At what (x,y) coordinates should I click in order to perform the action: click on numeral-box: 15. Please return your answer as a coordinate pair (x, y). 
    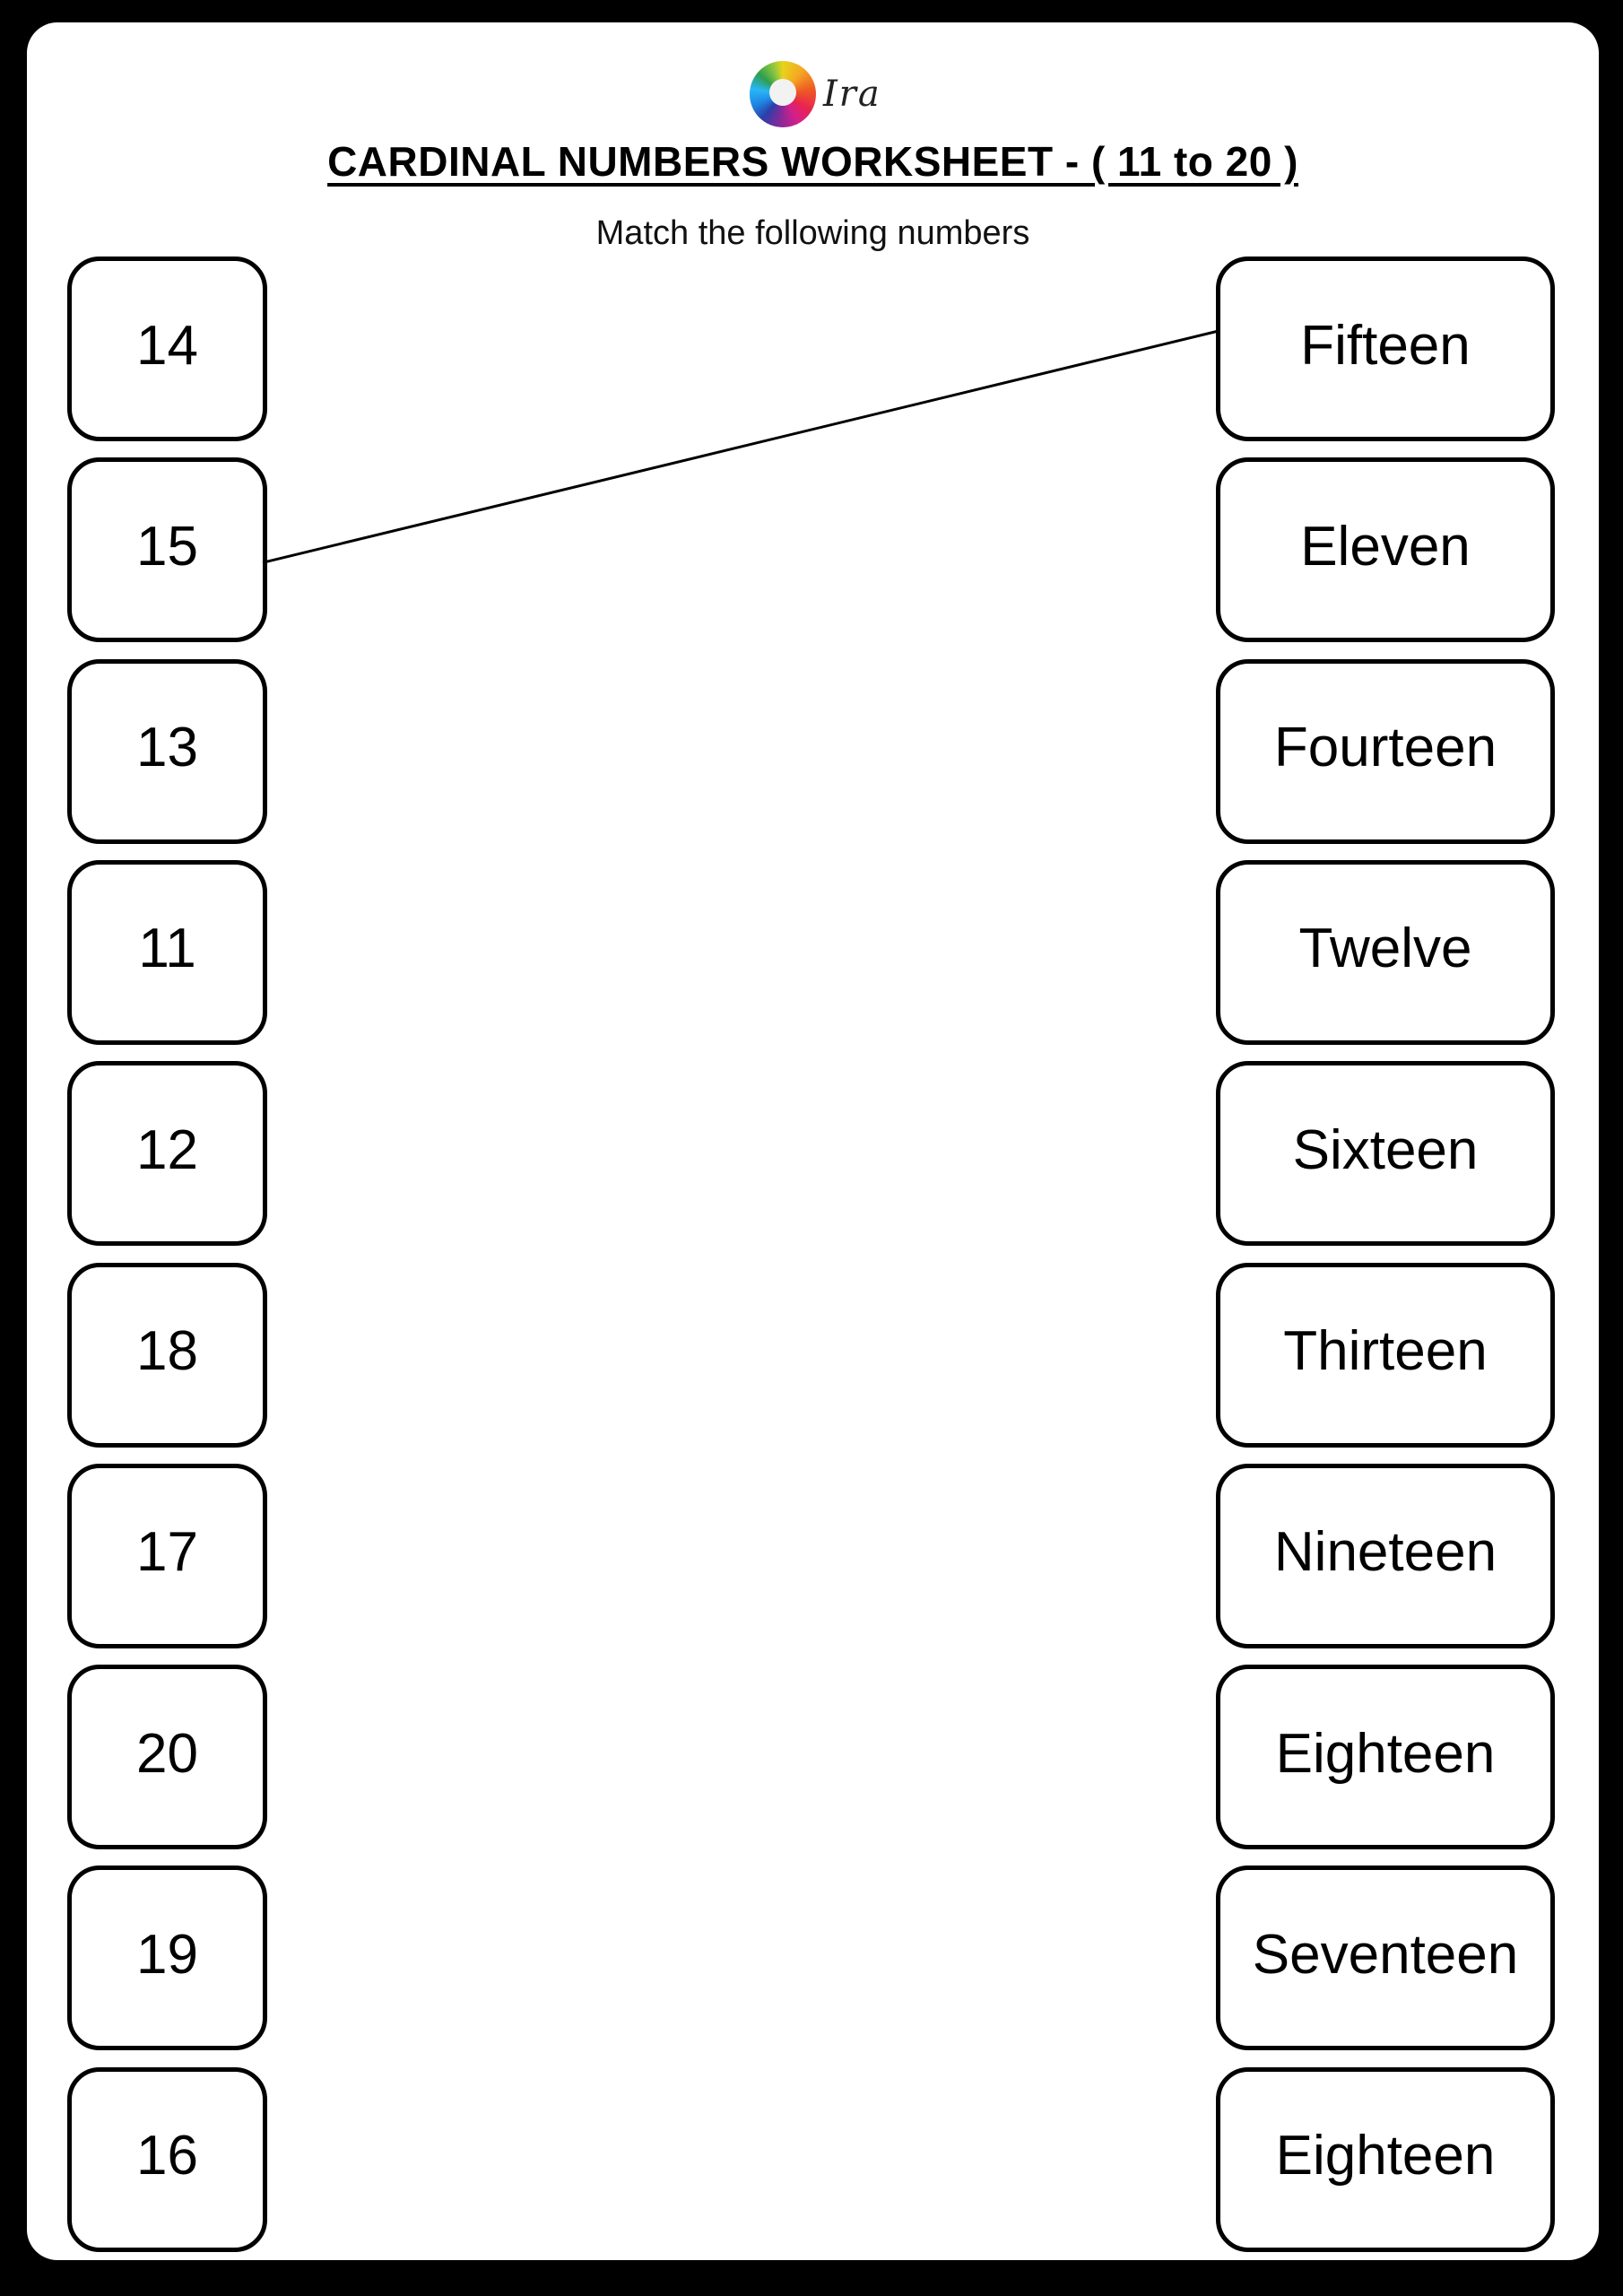
    Looking at the image, I should click on (167, 550).